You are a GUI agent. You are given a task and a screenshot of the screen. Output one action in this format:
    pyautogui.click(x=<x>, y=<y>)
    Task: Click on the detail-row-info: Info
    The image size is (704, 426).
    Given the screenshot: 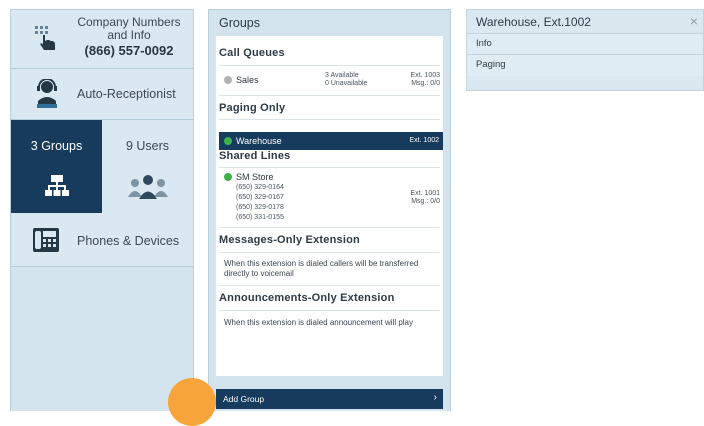 What is the action you would take?
    pyautogui.click(x=585, y=44)
    